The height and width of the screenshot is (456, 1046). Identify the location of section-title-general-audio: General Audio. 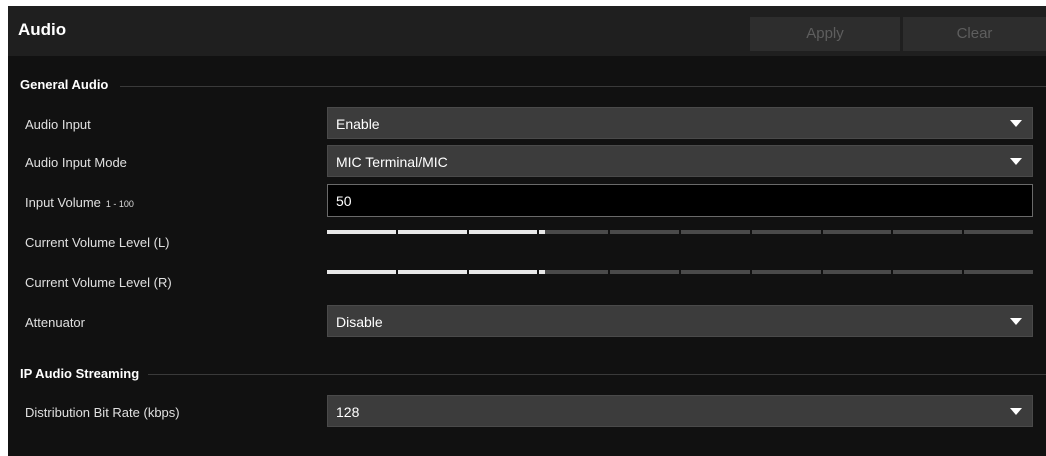
(64, 84).